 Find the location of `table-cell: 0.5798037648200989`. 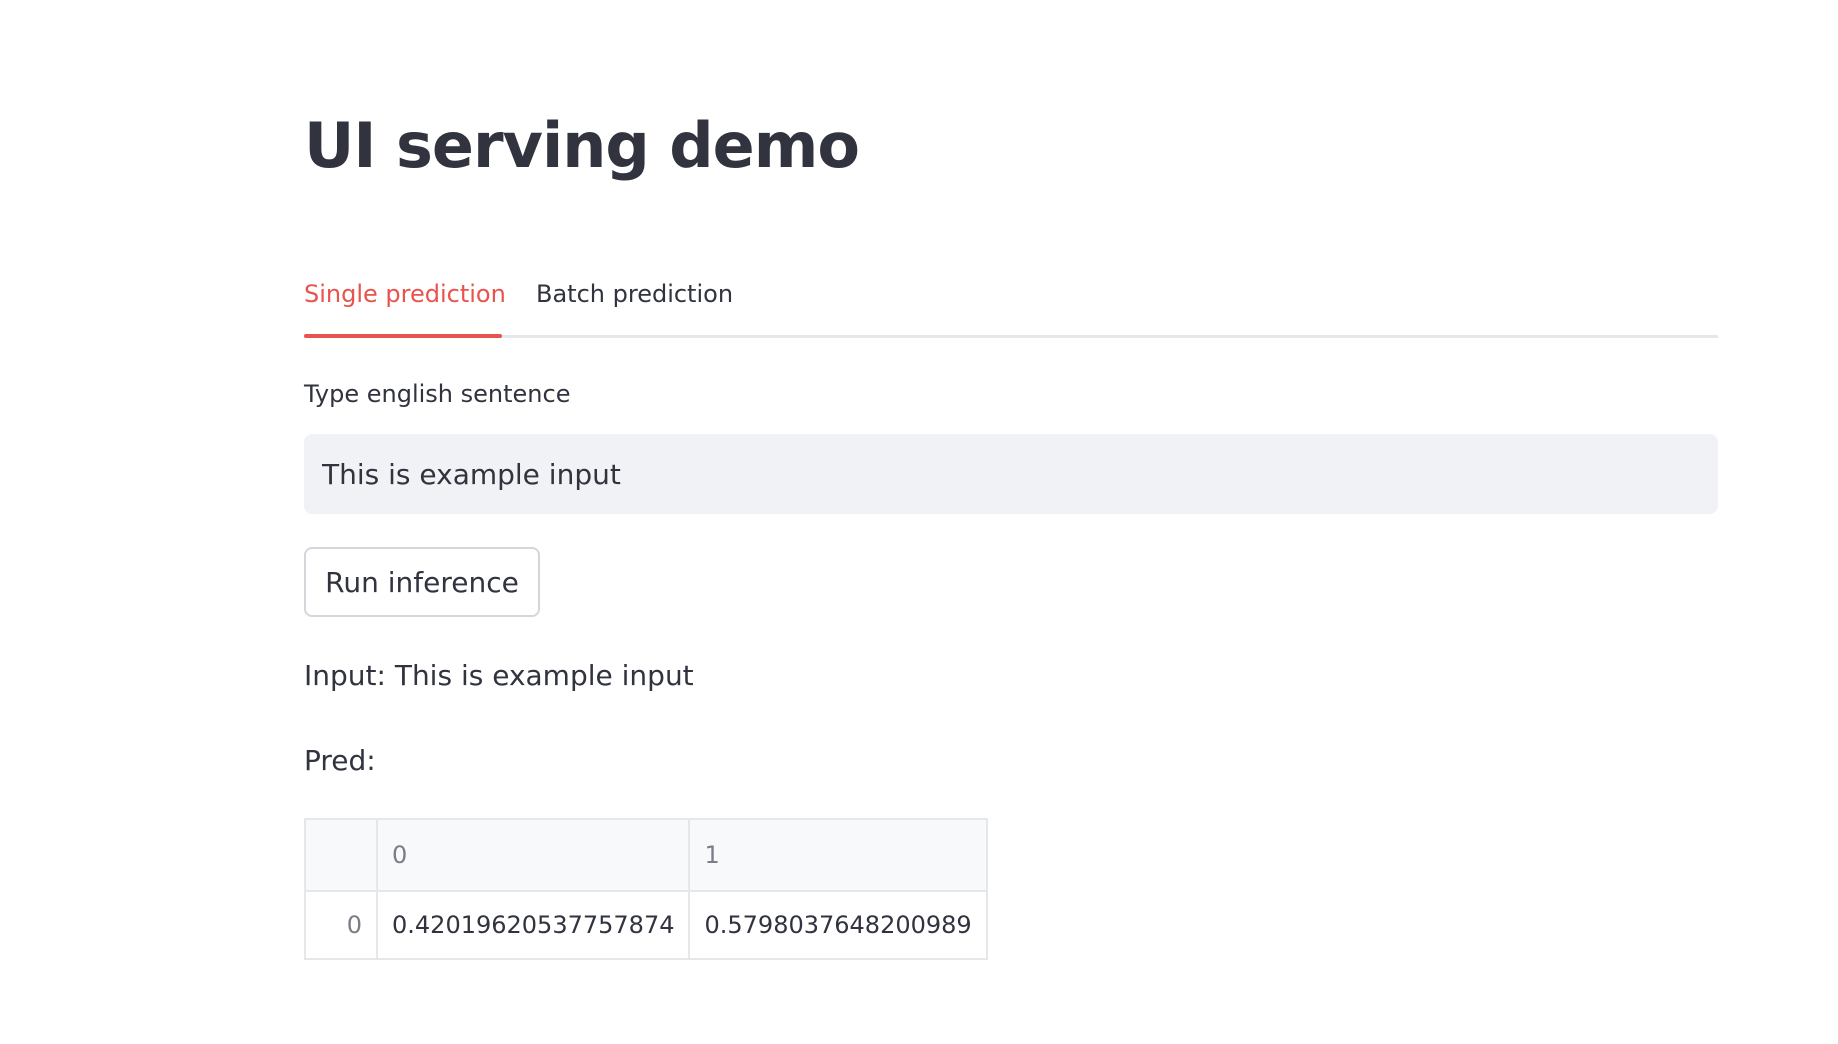

table-cell: 0.5798037648200989 is located at coordinates (838, 925).